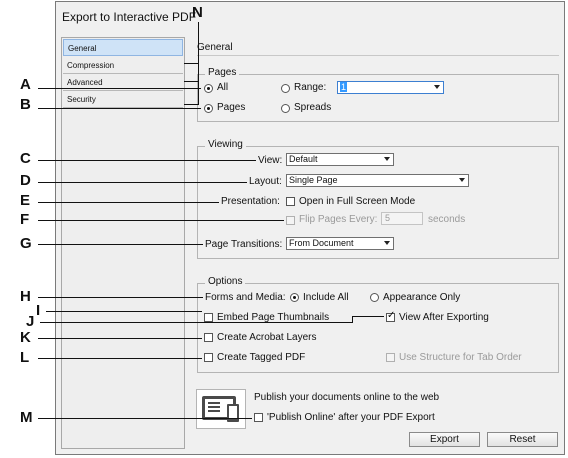 This screenshot has height=458, width=568. I want to click on view-value: Default, so click(303, 159).